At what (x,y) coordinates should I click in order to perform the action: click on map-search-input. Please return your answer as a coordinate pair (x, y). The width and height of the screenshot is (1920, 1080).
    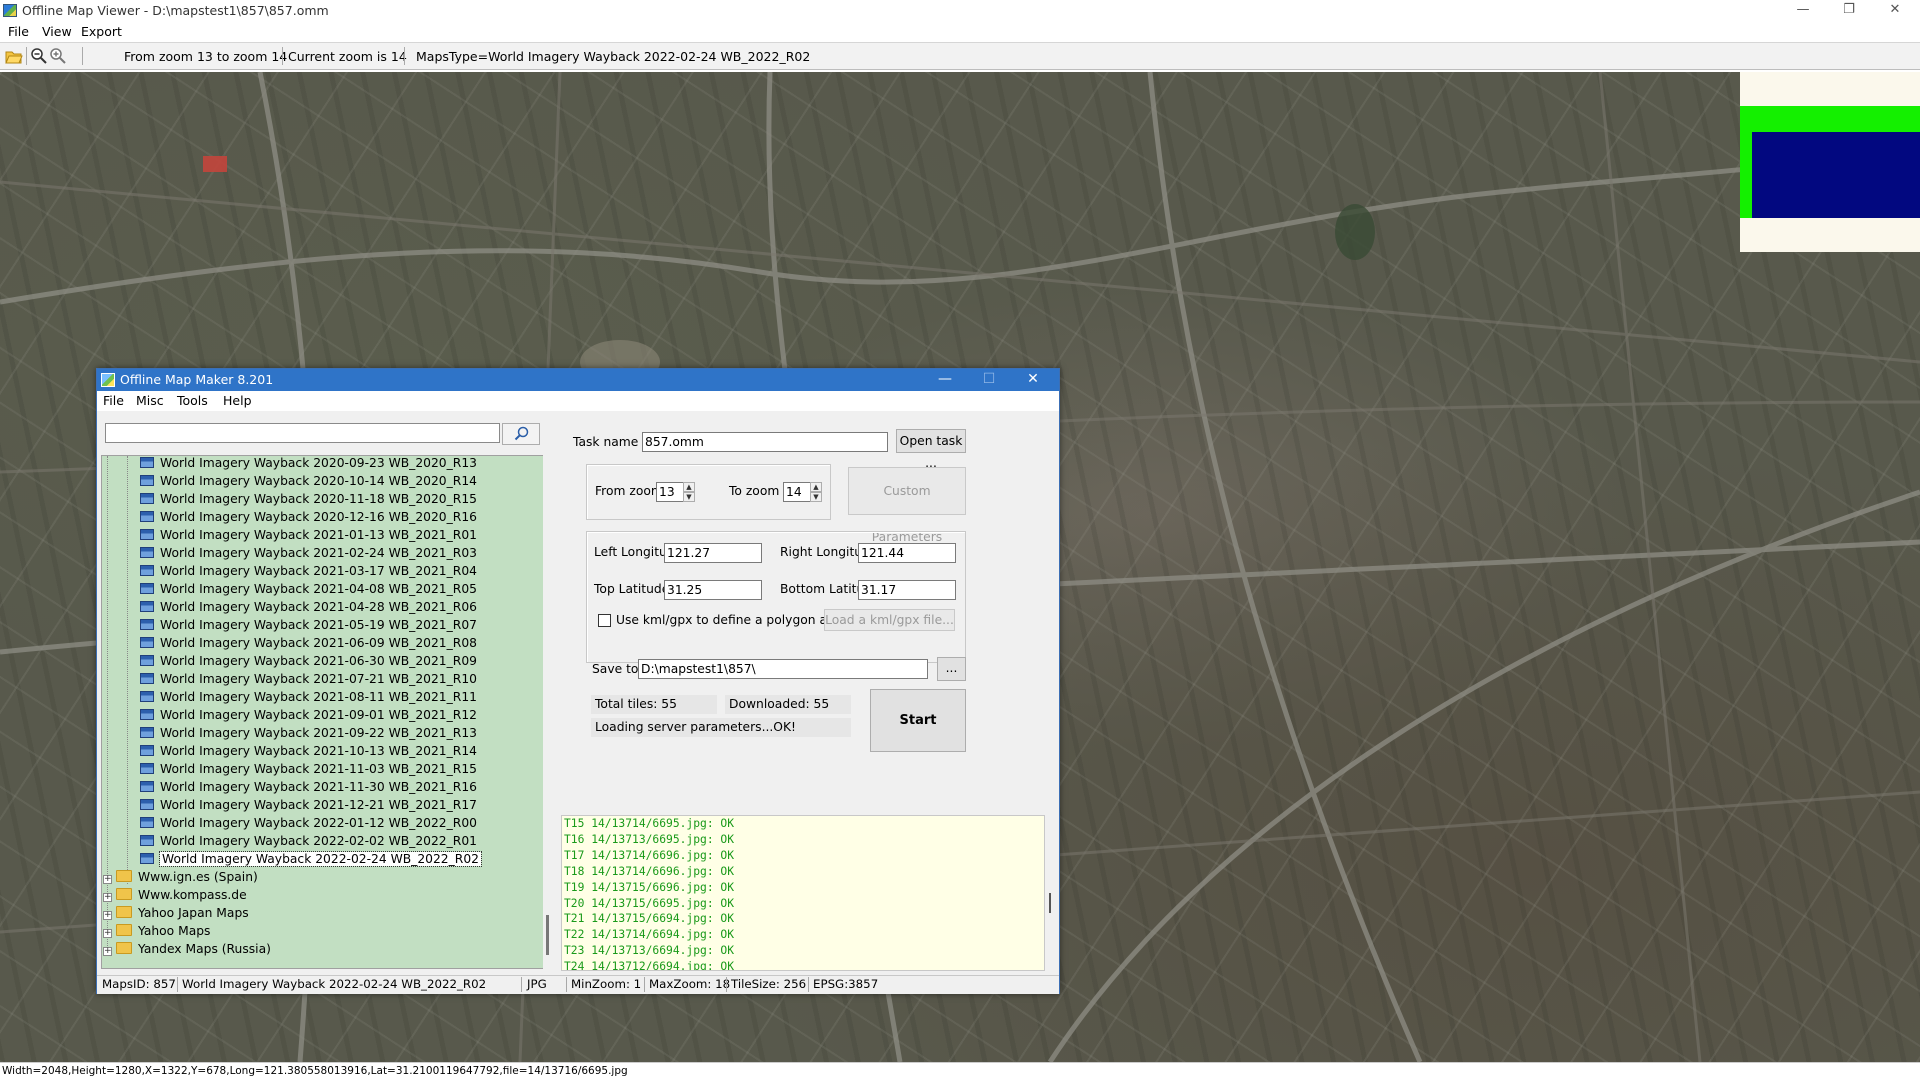
    Looking at the image, I should click on (302, 433).